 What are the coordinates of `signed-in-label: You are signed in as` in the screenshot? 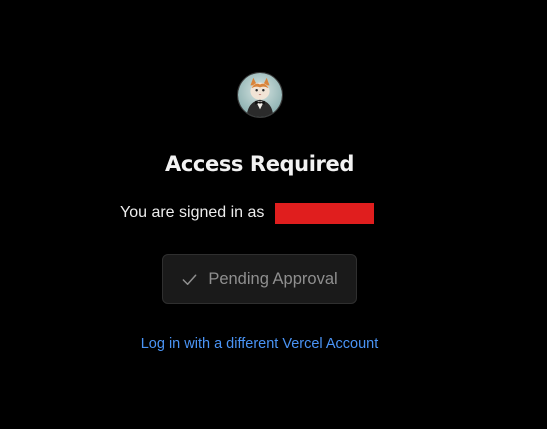 It's located at (192, 212).